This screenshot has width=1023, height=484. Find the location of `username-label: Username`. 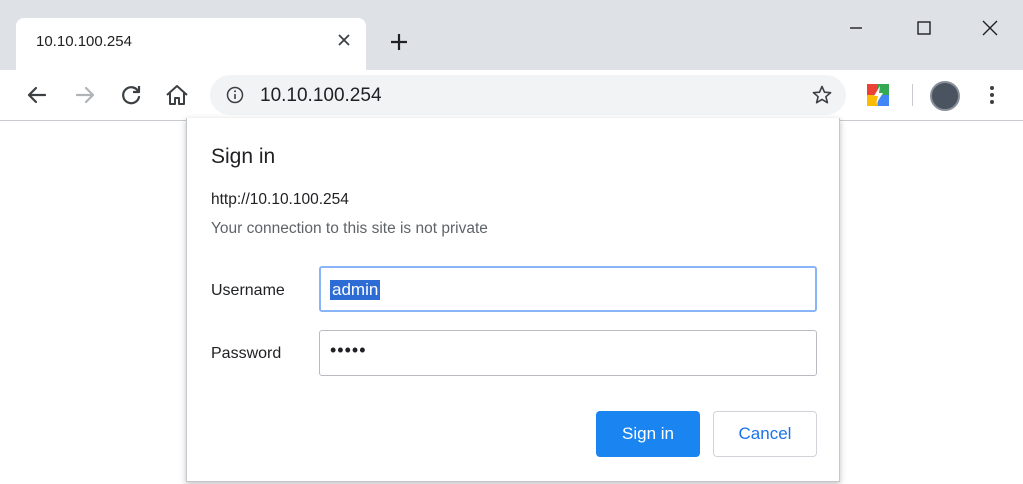

username-label: Username is located at coordinates (248, 290).